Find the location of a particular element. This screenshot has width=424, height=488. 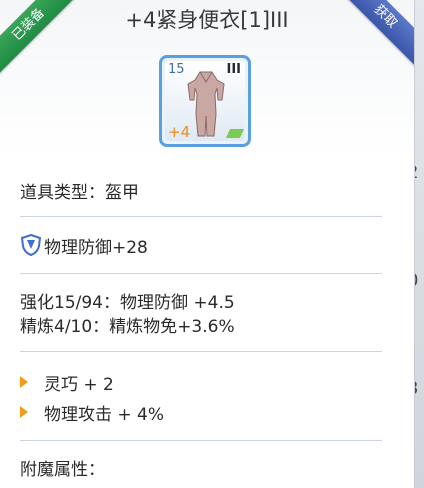

bonus-text: 灵巧 + 2 is located at coordinates (79, 384).